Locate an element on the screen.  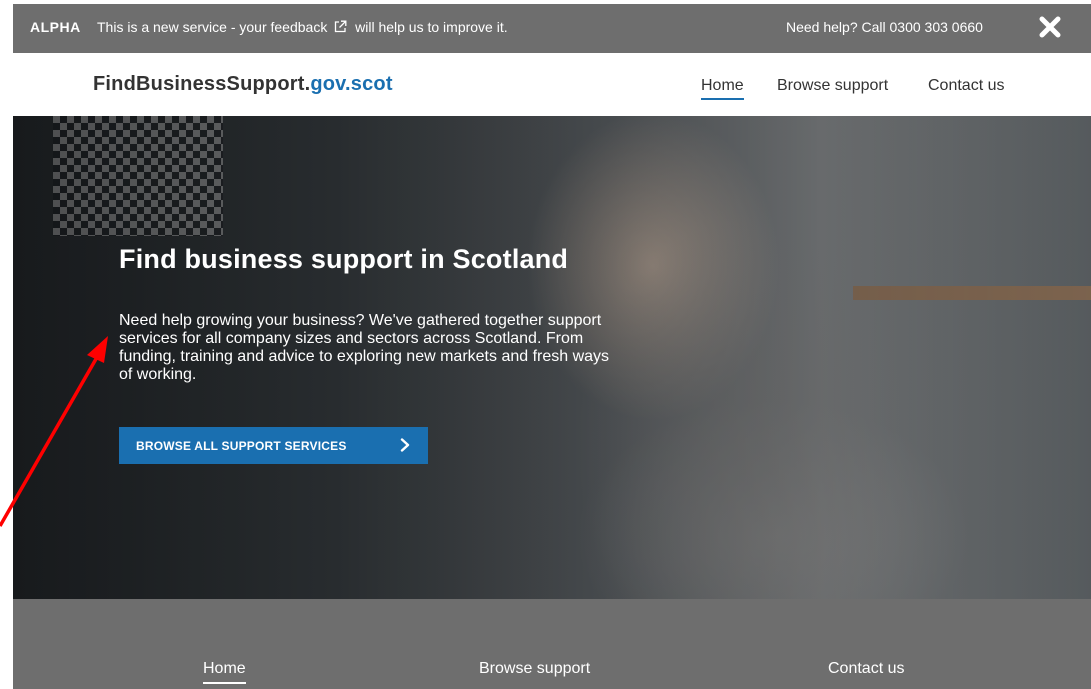
footer-nav-browse-support: Browse support is located at coordinates (534, 669).